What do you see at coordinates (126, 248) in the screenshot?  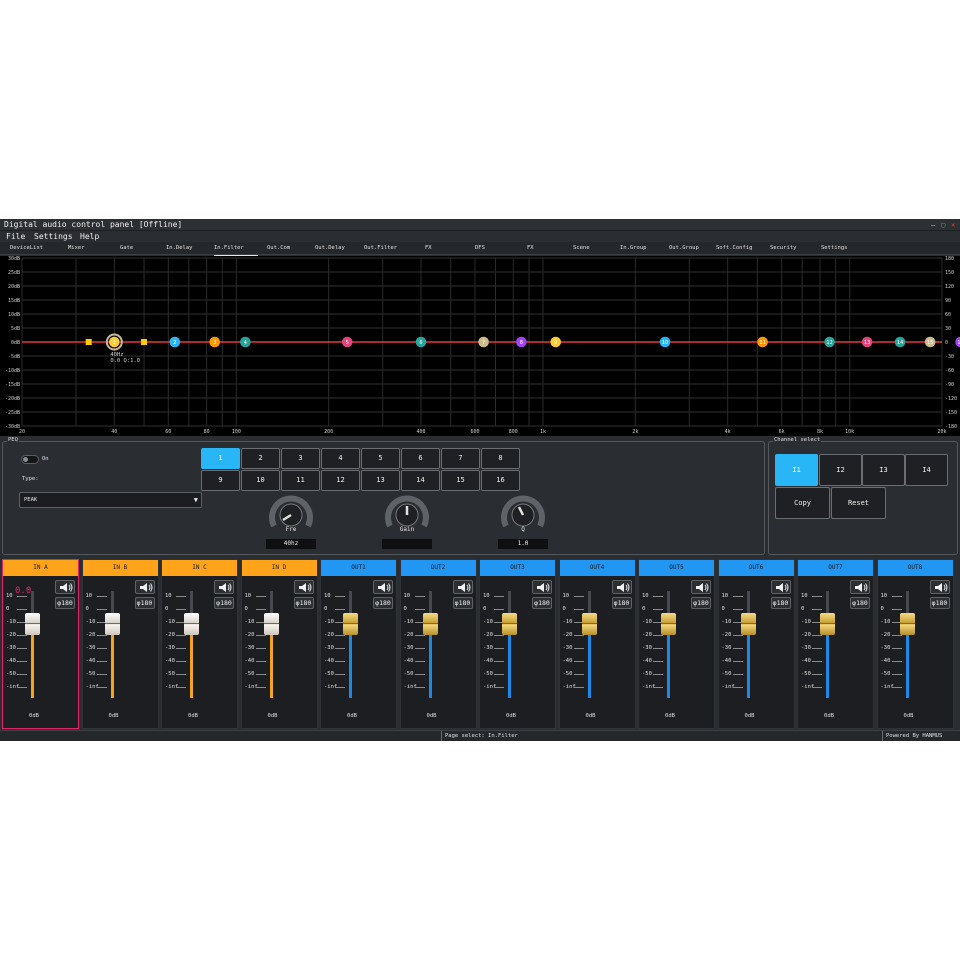 I see `tab-gate: Gate` at bounding box center [126, 248].